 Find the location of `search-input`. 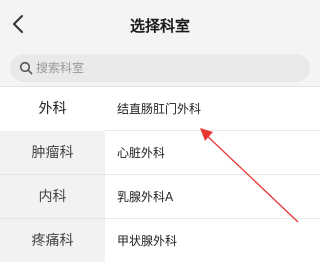

search-input is located at coordinates (166, 68).